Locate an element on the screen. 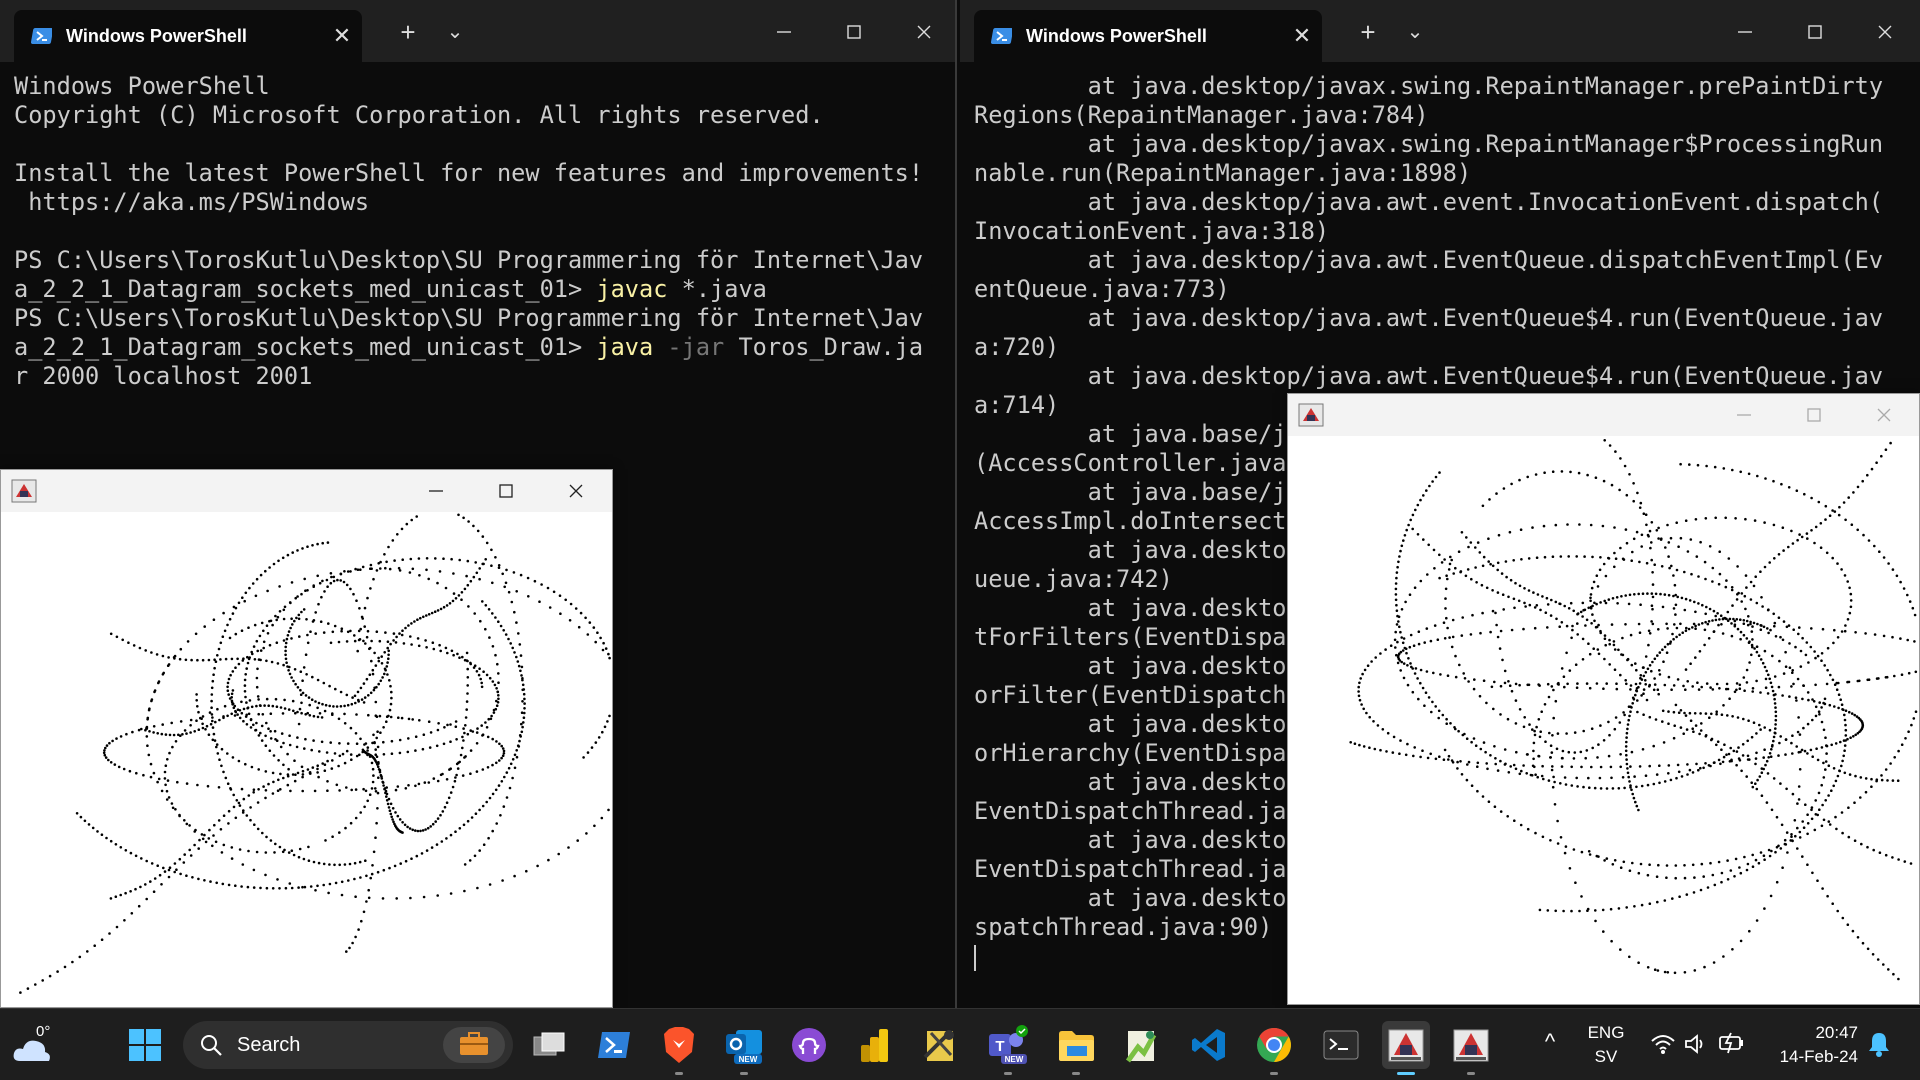 The height and width of the screenshot is (1080, 1920). github-icon is located at coordinates (809, 1045).